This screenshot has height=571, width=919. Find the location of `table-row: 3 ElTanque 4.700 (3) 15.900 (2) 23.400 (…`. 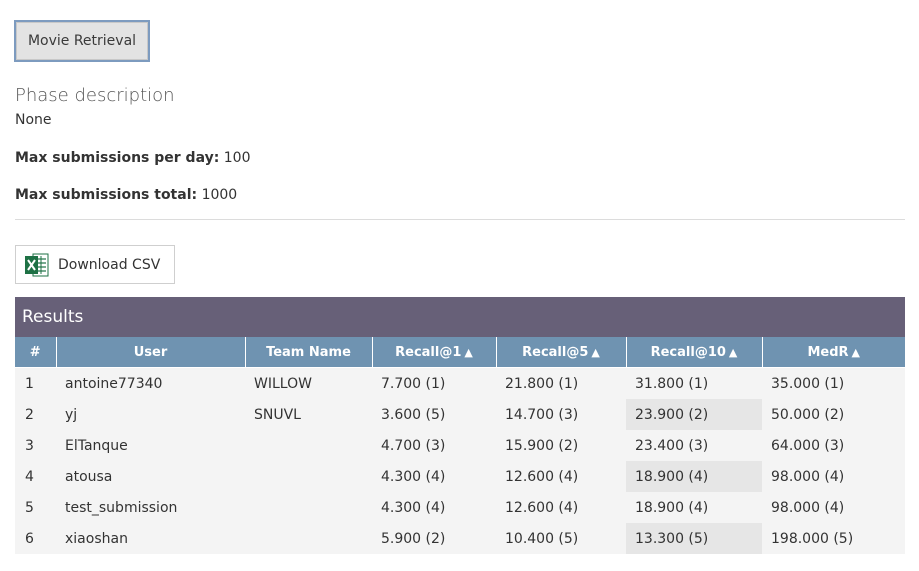

table-row: 3 ElTanque 4.700 (3) 15.900 (2) 23.400 (… is located at coordinates (460, 445).